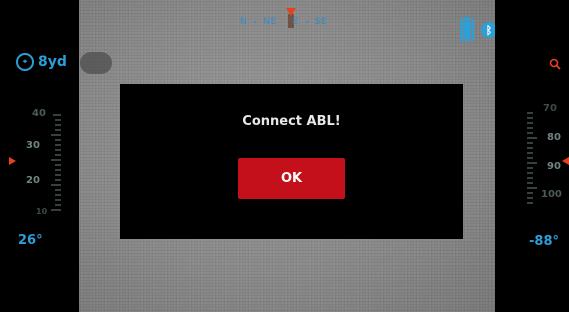 Image resolution: width=569 pixels, height=312 pixels. I want to click on search-icon, so click(555, 64).